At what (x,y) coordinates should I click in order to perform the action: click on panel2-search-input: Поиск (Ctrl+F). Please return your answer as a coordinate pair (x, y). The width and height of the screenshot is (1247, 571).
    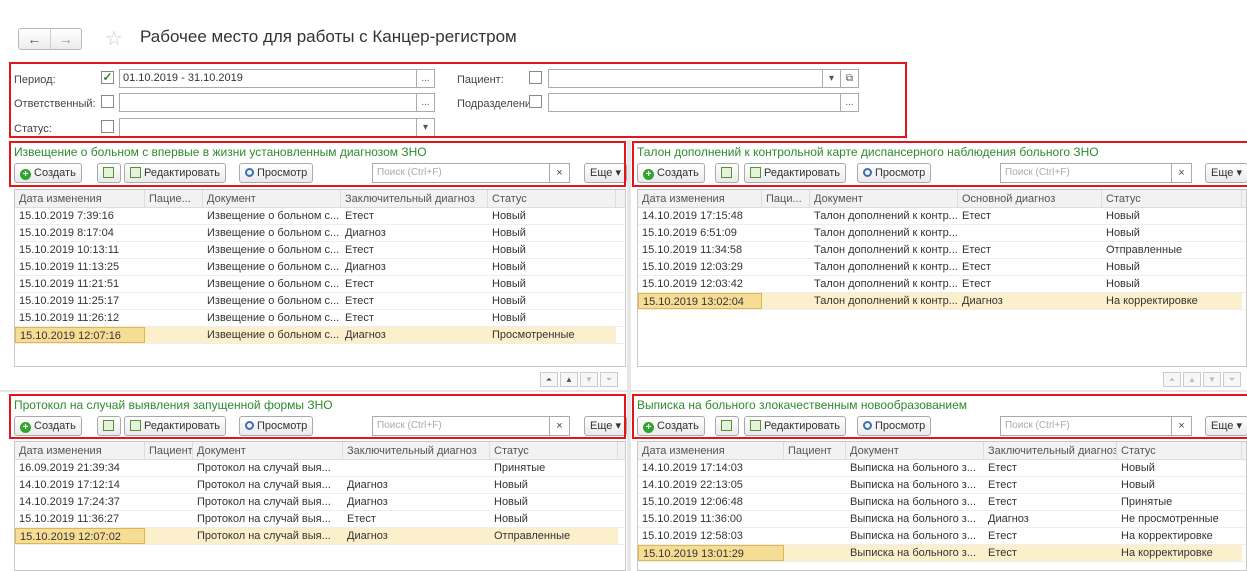
    Looking at the image, I should click on (1086, 173).